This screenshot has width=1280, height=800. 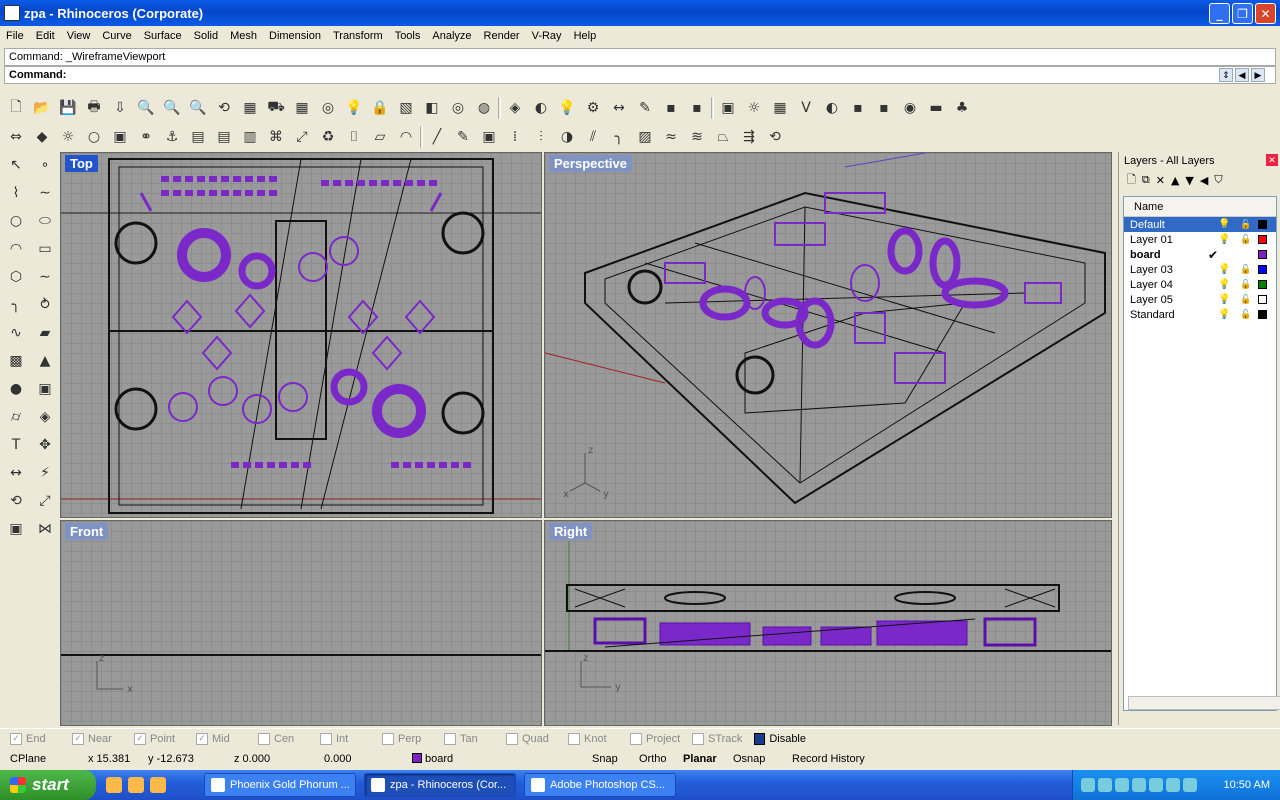 I want to click on menu-mesh: Mesh, so click(x=243, y=36).